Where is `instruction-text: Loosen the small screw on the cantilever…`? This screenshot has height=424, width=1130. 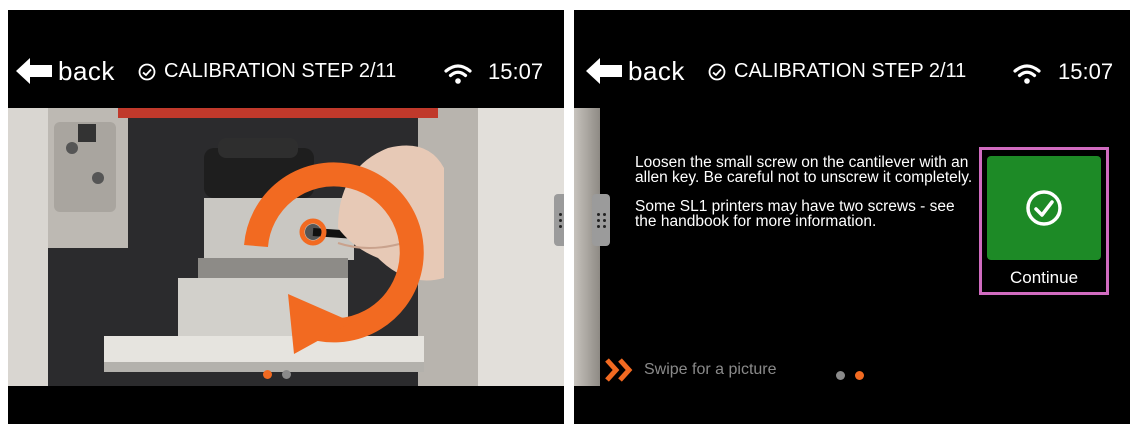
instruction-text: Loosen the small screw on the cantilever… is located at coordinates (805, 199).